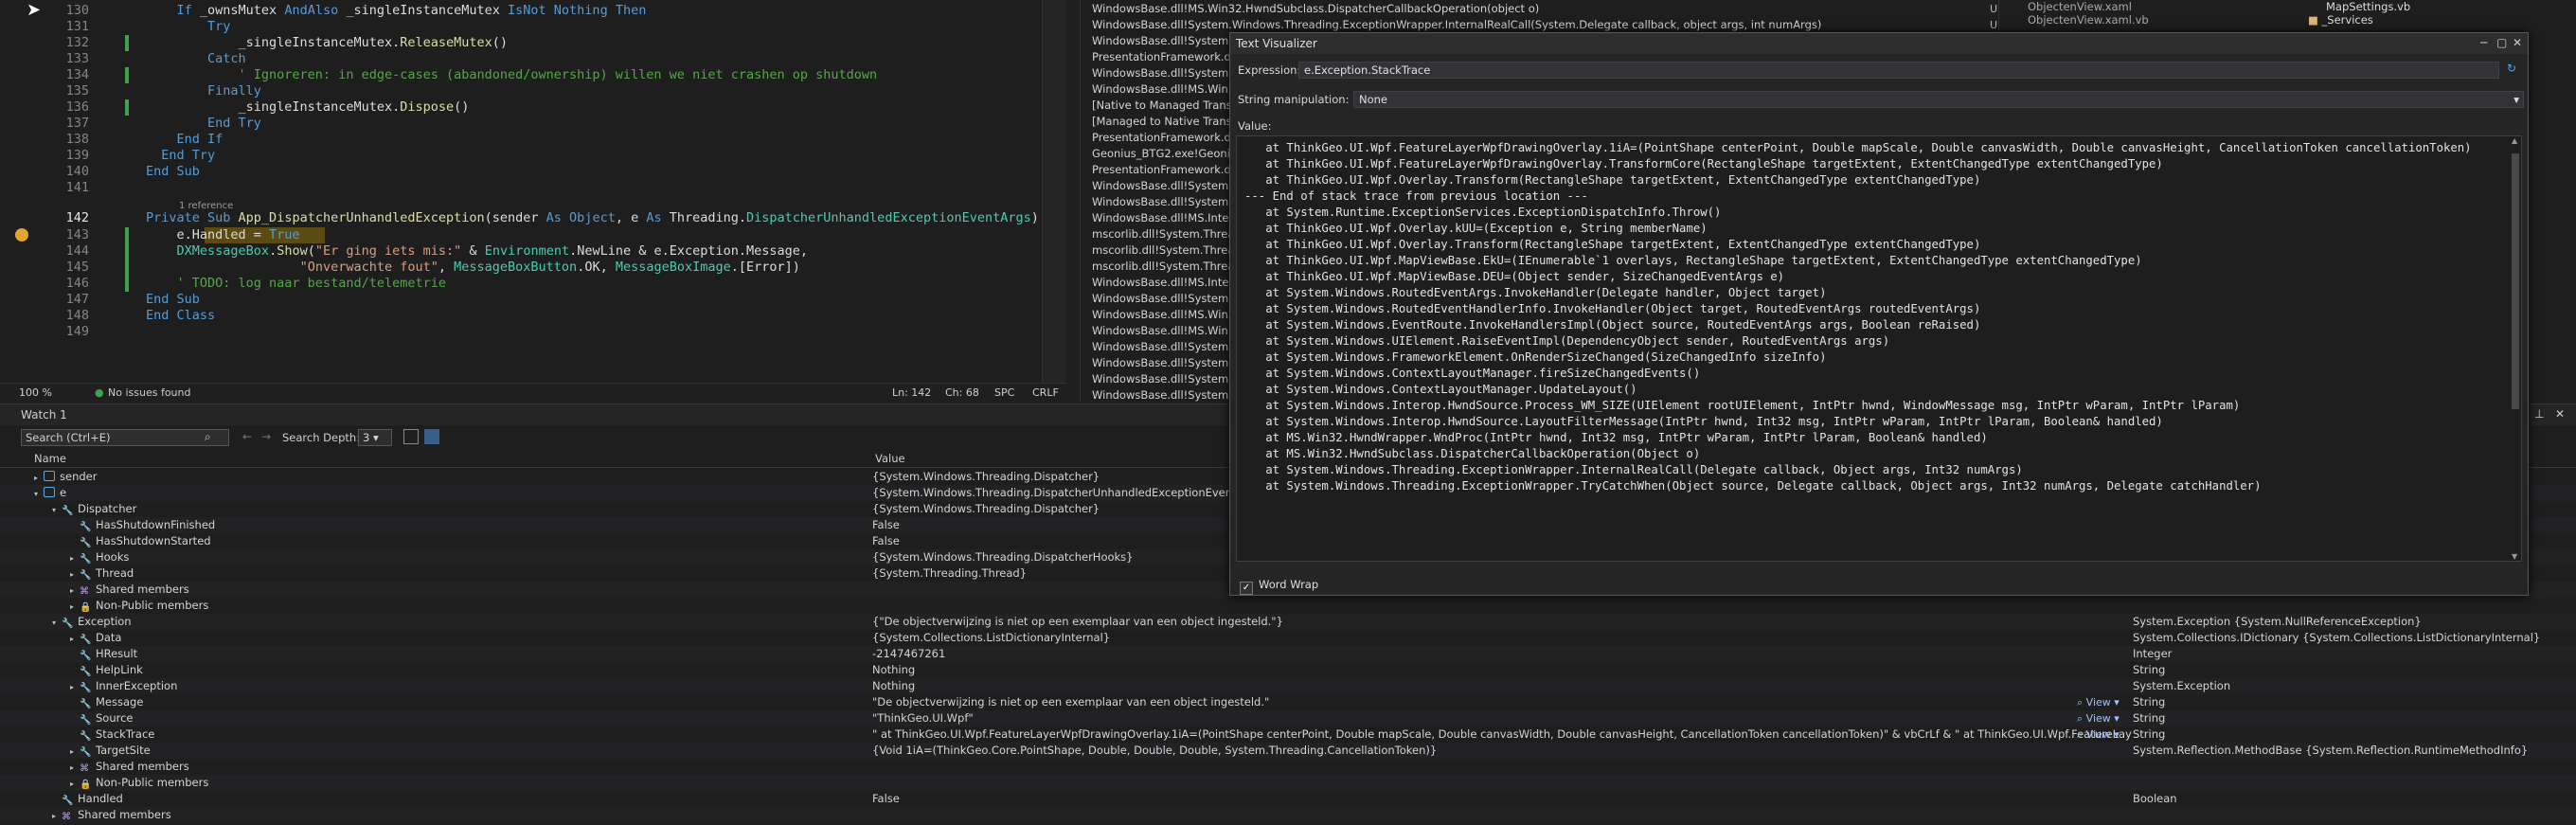  Describe the element at coordinates (1502, 654) in the screenshot. I see `watch-value-cell: -2147467261` at that location.